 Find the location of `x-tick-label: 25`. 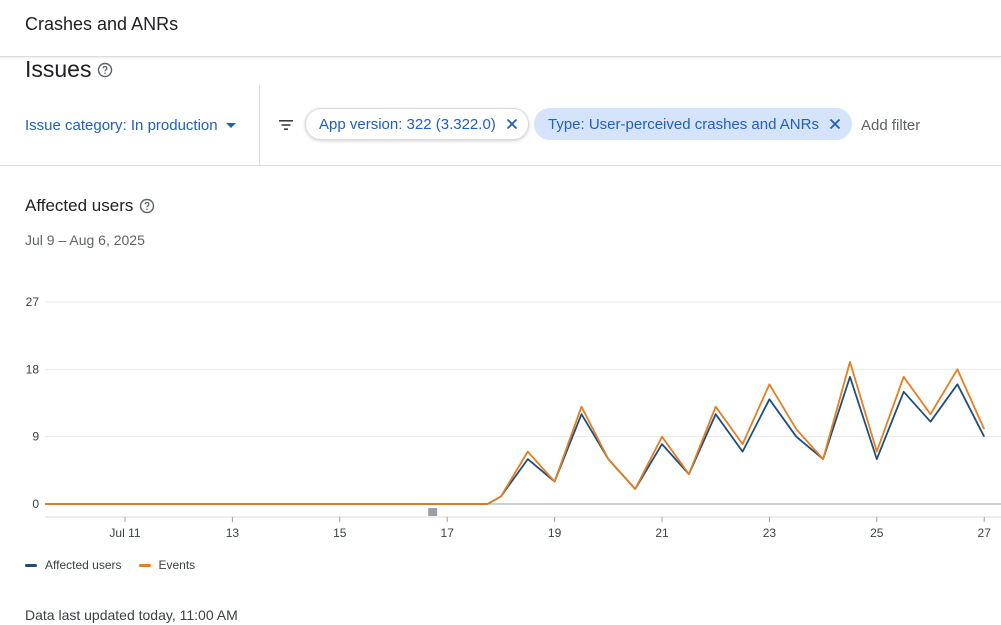

x-tick-label: 25 is located at coordinates (877, 533).